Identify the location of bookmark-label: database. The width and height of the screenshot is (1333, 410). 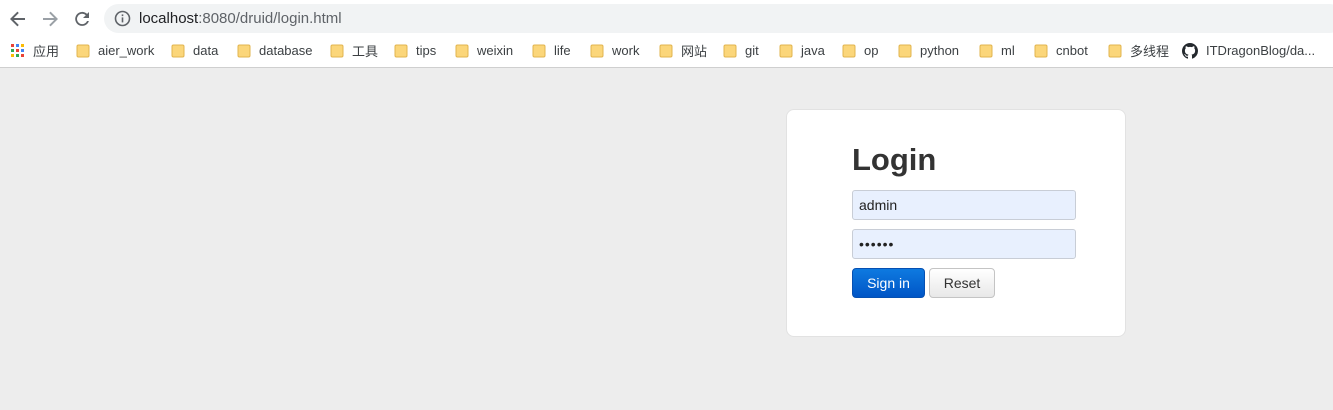
(286, 50).